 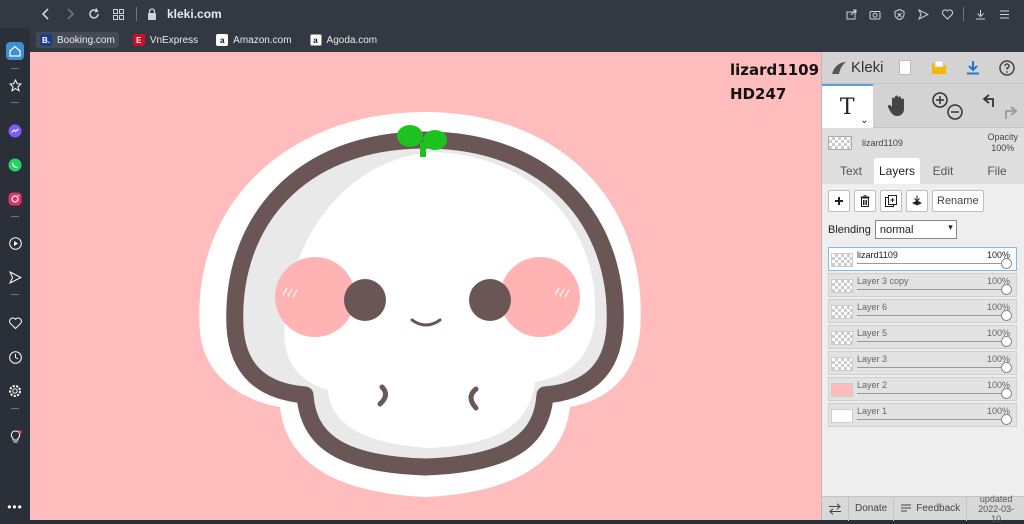 I want to click on swap-side-button, so click(x=835, y=509).